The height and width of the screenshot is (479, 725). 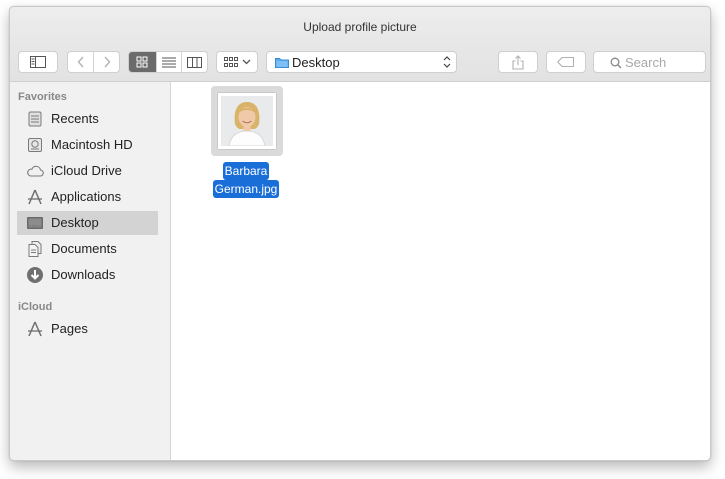 I want to click on file-thumbnail-highlight, so click(x=247, y=121).